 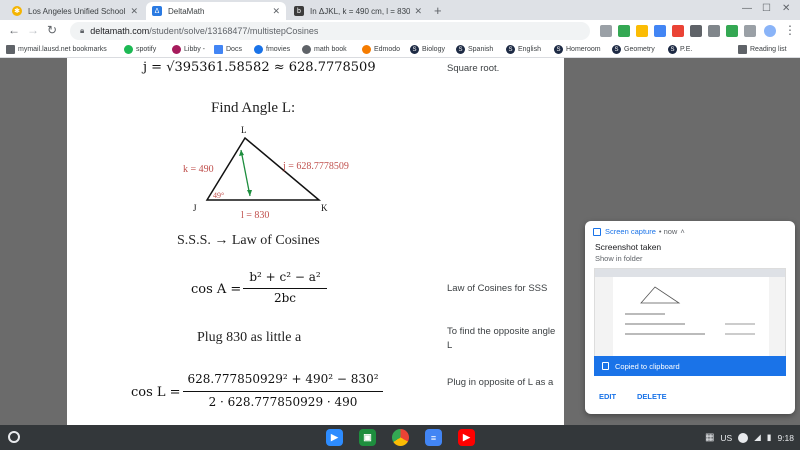 What do you see at coordinates (501, 338) in the screenshot?
I see `plug-note: To find the opposite angle L` at bounding box center [501, 338].